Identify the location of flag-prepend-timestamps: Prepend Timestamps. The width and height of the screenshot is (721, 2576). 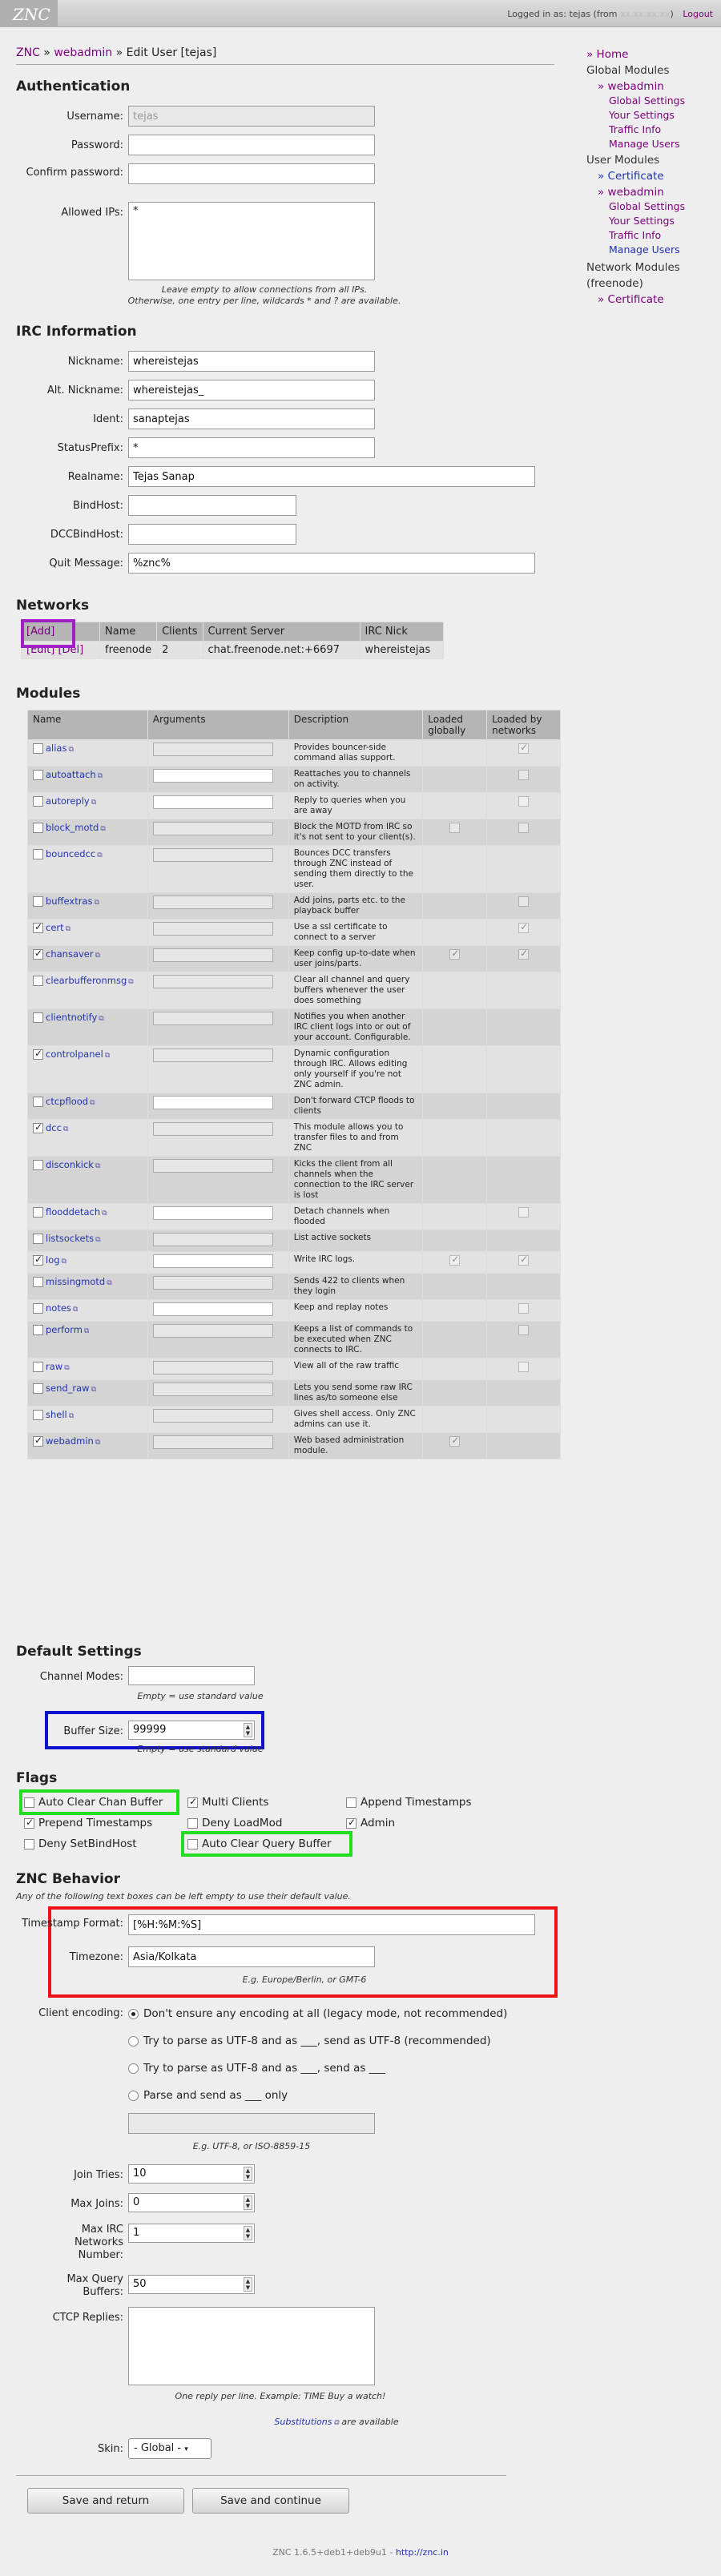
(88, 1823).